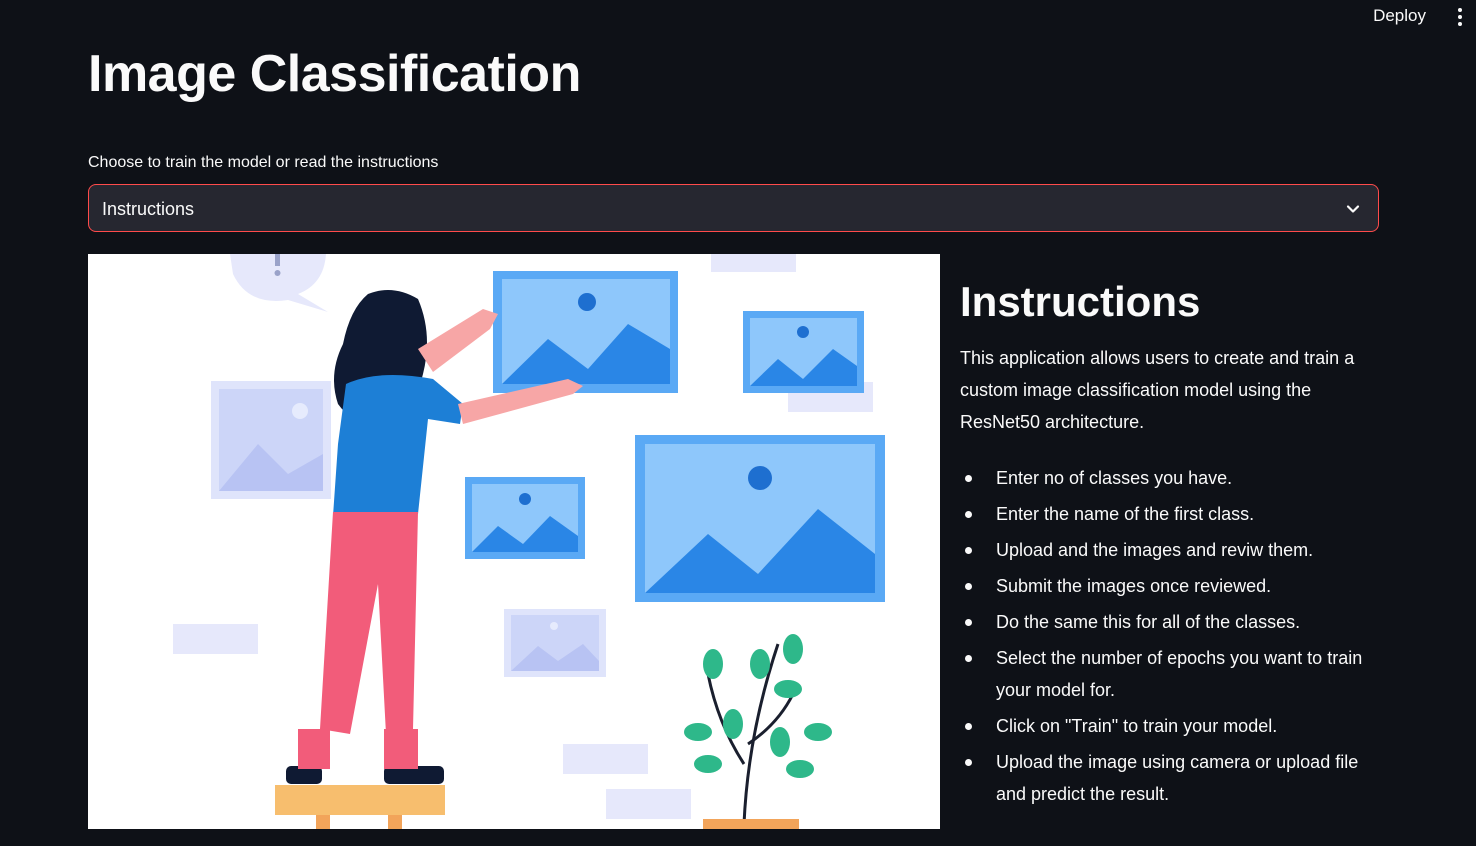  Describe the element at coordinates (1080, 301) in the screenshot. I see `instructions-heading: Instructions` at that location.